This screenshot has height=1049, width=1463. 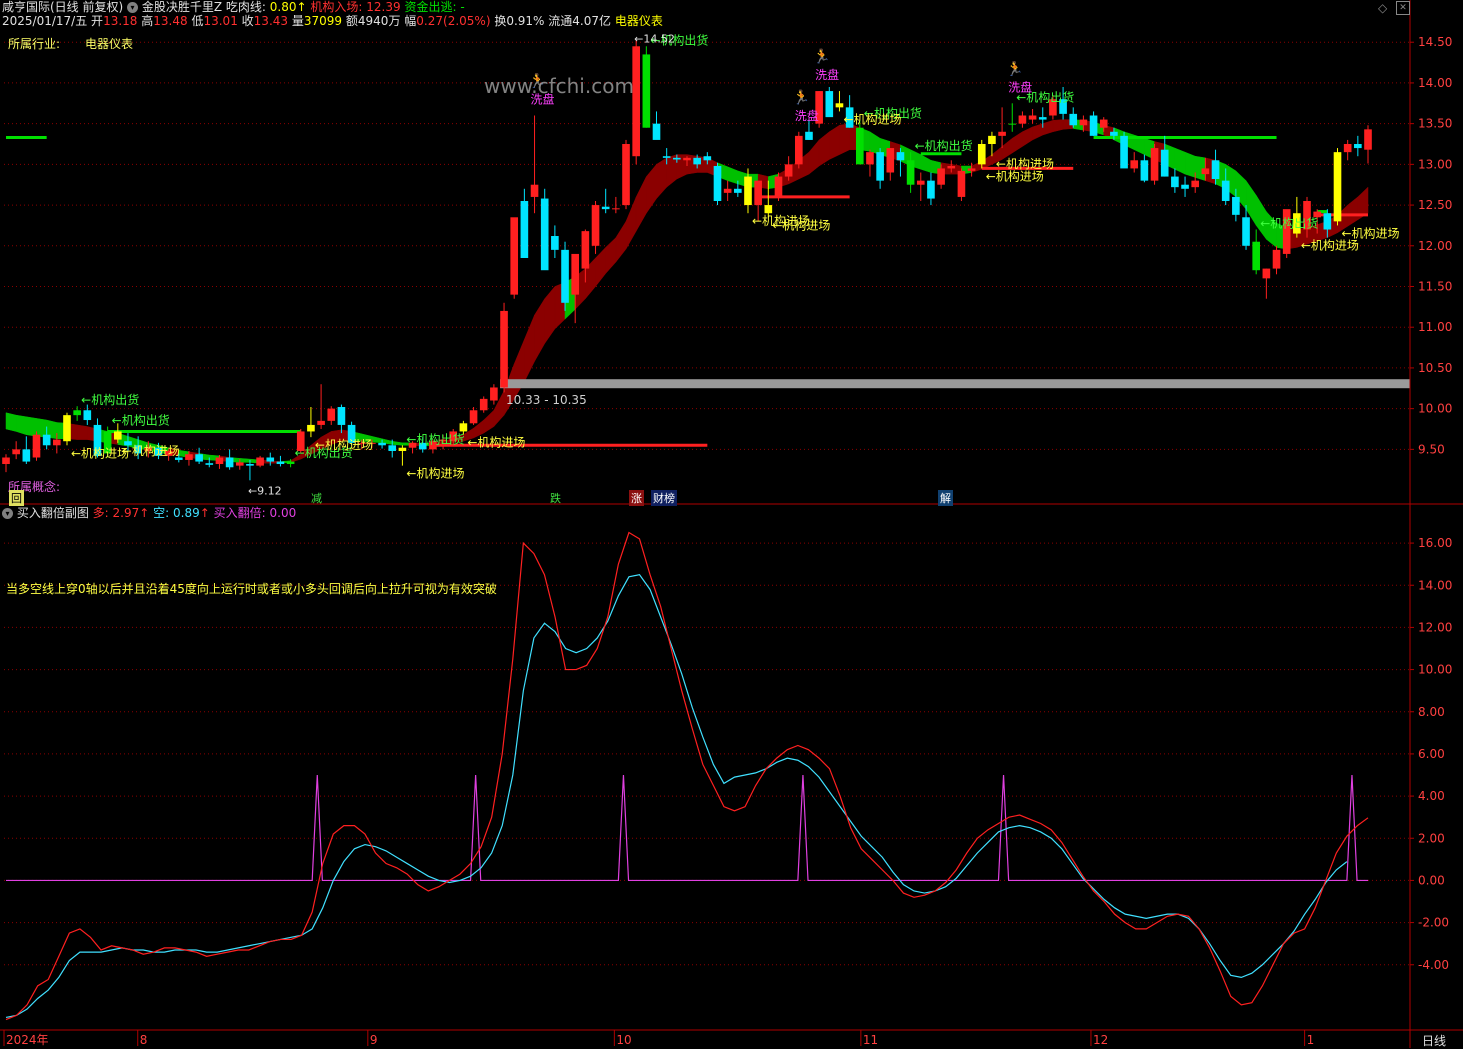 What do you see at coordinates (546, 400) in the screenshot?
I see `support-band-label: 10.33 - 10.35` at bounding box center [546, 400].